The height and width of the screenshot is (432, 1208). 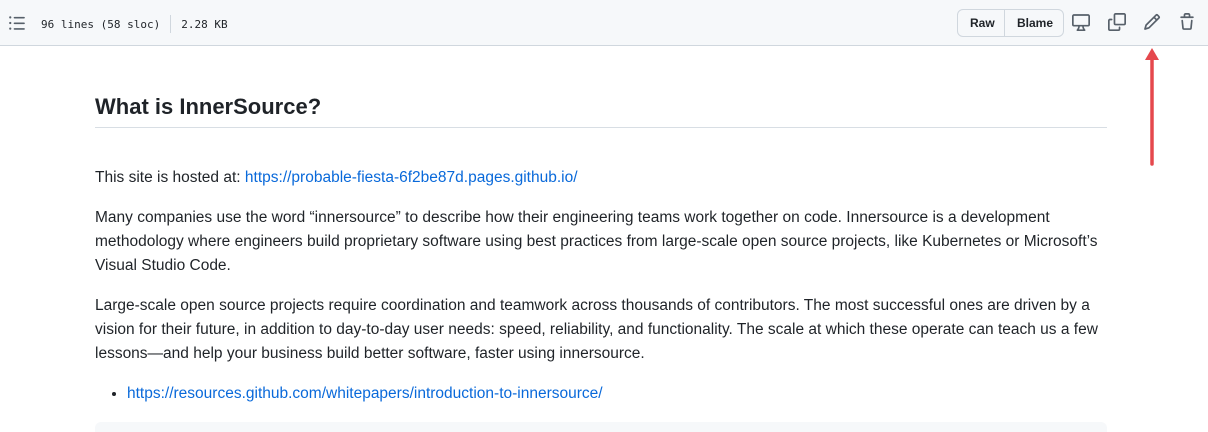 I want to click on file-toolbar: 96 lines (58 sloc) 2.28 KB Raw Blame, so click(x=604, y=23).